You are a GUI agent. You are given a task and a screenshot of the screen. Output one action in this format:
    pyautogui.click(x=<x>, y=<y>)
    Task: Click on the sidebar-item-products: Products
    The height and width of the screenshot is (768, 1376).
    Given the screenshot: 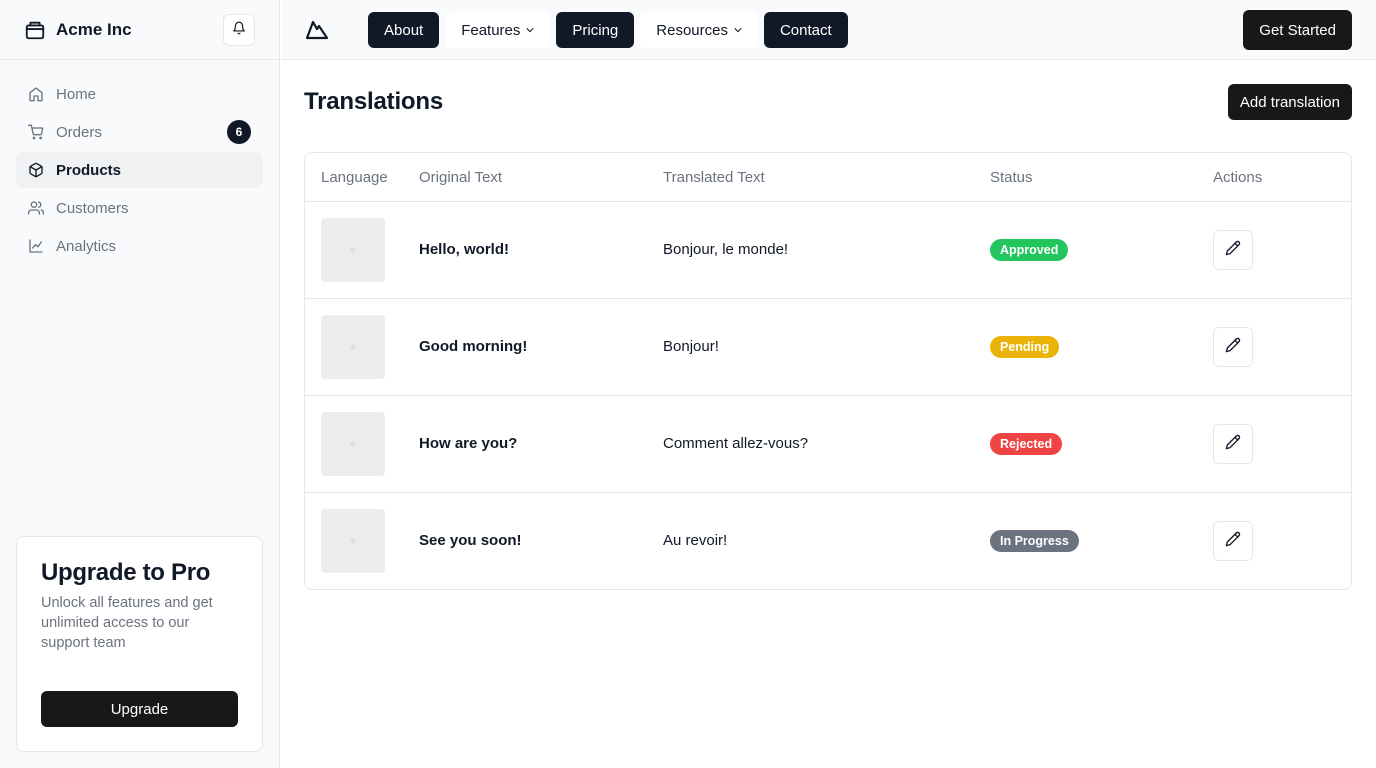 What is the action you would take?
    pyautogui.click(x=139, y=170)
    